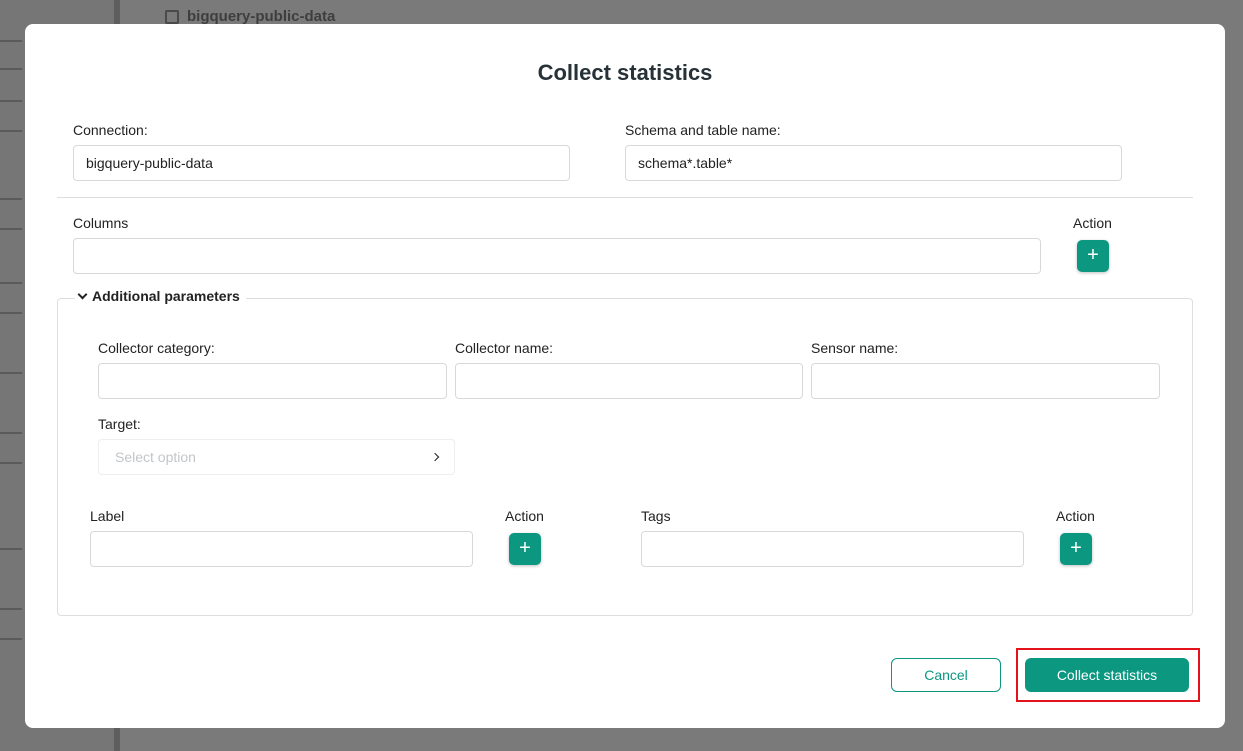 The image size is (1243, 751). Describe the element at coordinates (250, 16) in the screenshot. I see `background-breadcrumb: bigquery-public-data` at that location.